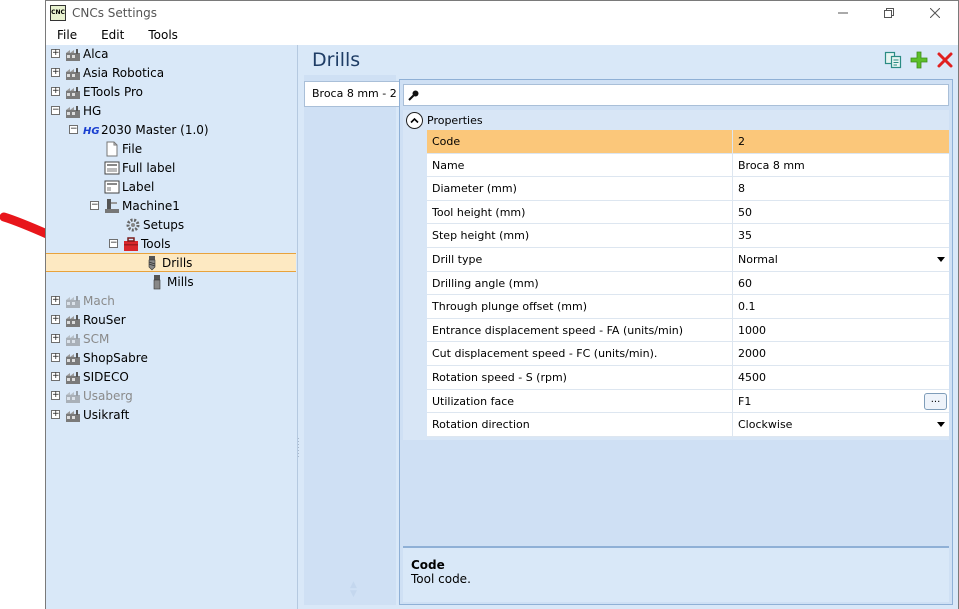 This screenshot has width=959, height=609. Describe the element at coordinates (688, 165) in the screenshot. I see `property-row-name: Name Broca 8 mm` at that location.